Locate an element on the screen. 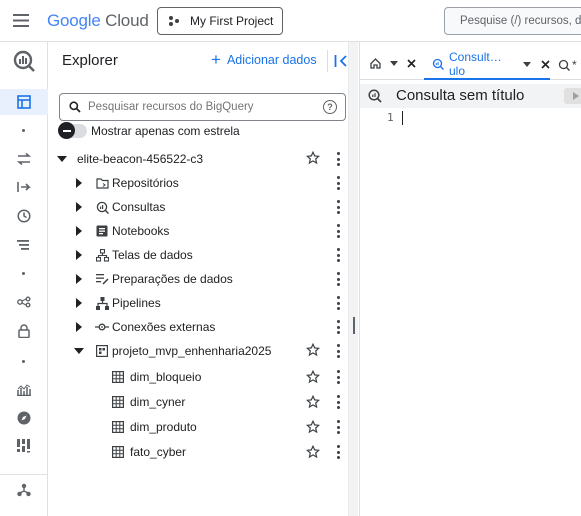 This screenshot has height=516, width=581. home-tab is located at coordinates (393, 63).